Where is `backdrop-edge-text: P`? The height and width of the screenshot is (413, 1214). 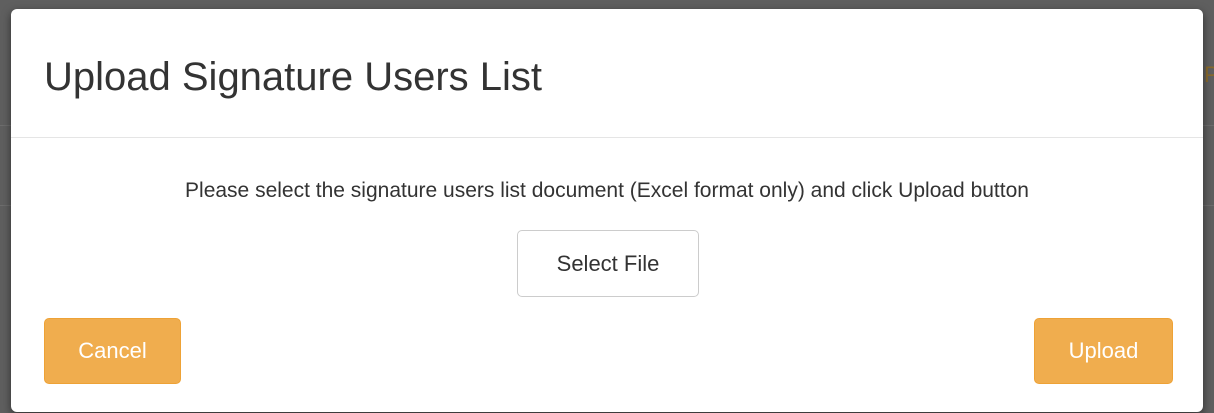
backdrop-edge-text: P is located at coordinates (1209, 74).